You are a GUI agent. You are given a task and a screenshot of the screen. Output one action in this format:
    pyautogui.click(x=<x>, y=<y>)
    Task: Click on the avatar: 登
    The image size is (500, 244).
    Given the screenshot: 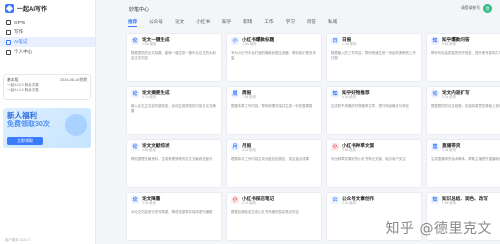 What is the action you would take?
    pyautogui.click(x=487, y=8)
    